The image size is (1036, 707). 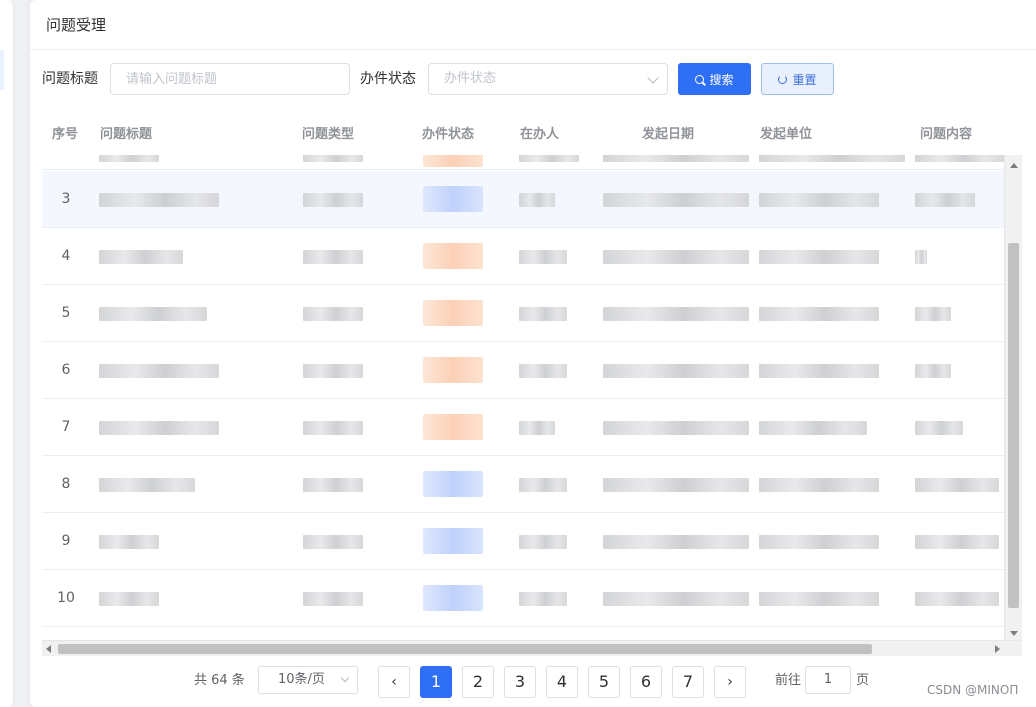 What do you see at coordinates (66, 256) in the screenshot?
I see `row-index: 4` at bounding box center [66, 256].